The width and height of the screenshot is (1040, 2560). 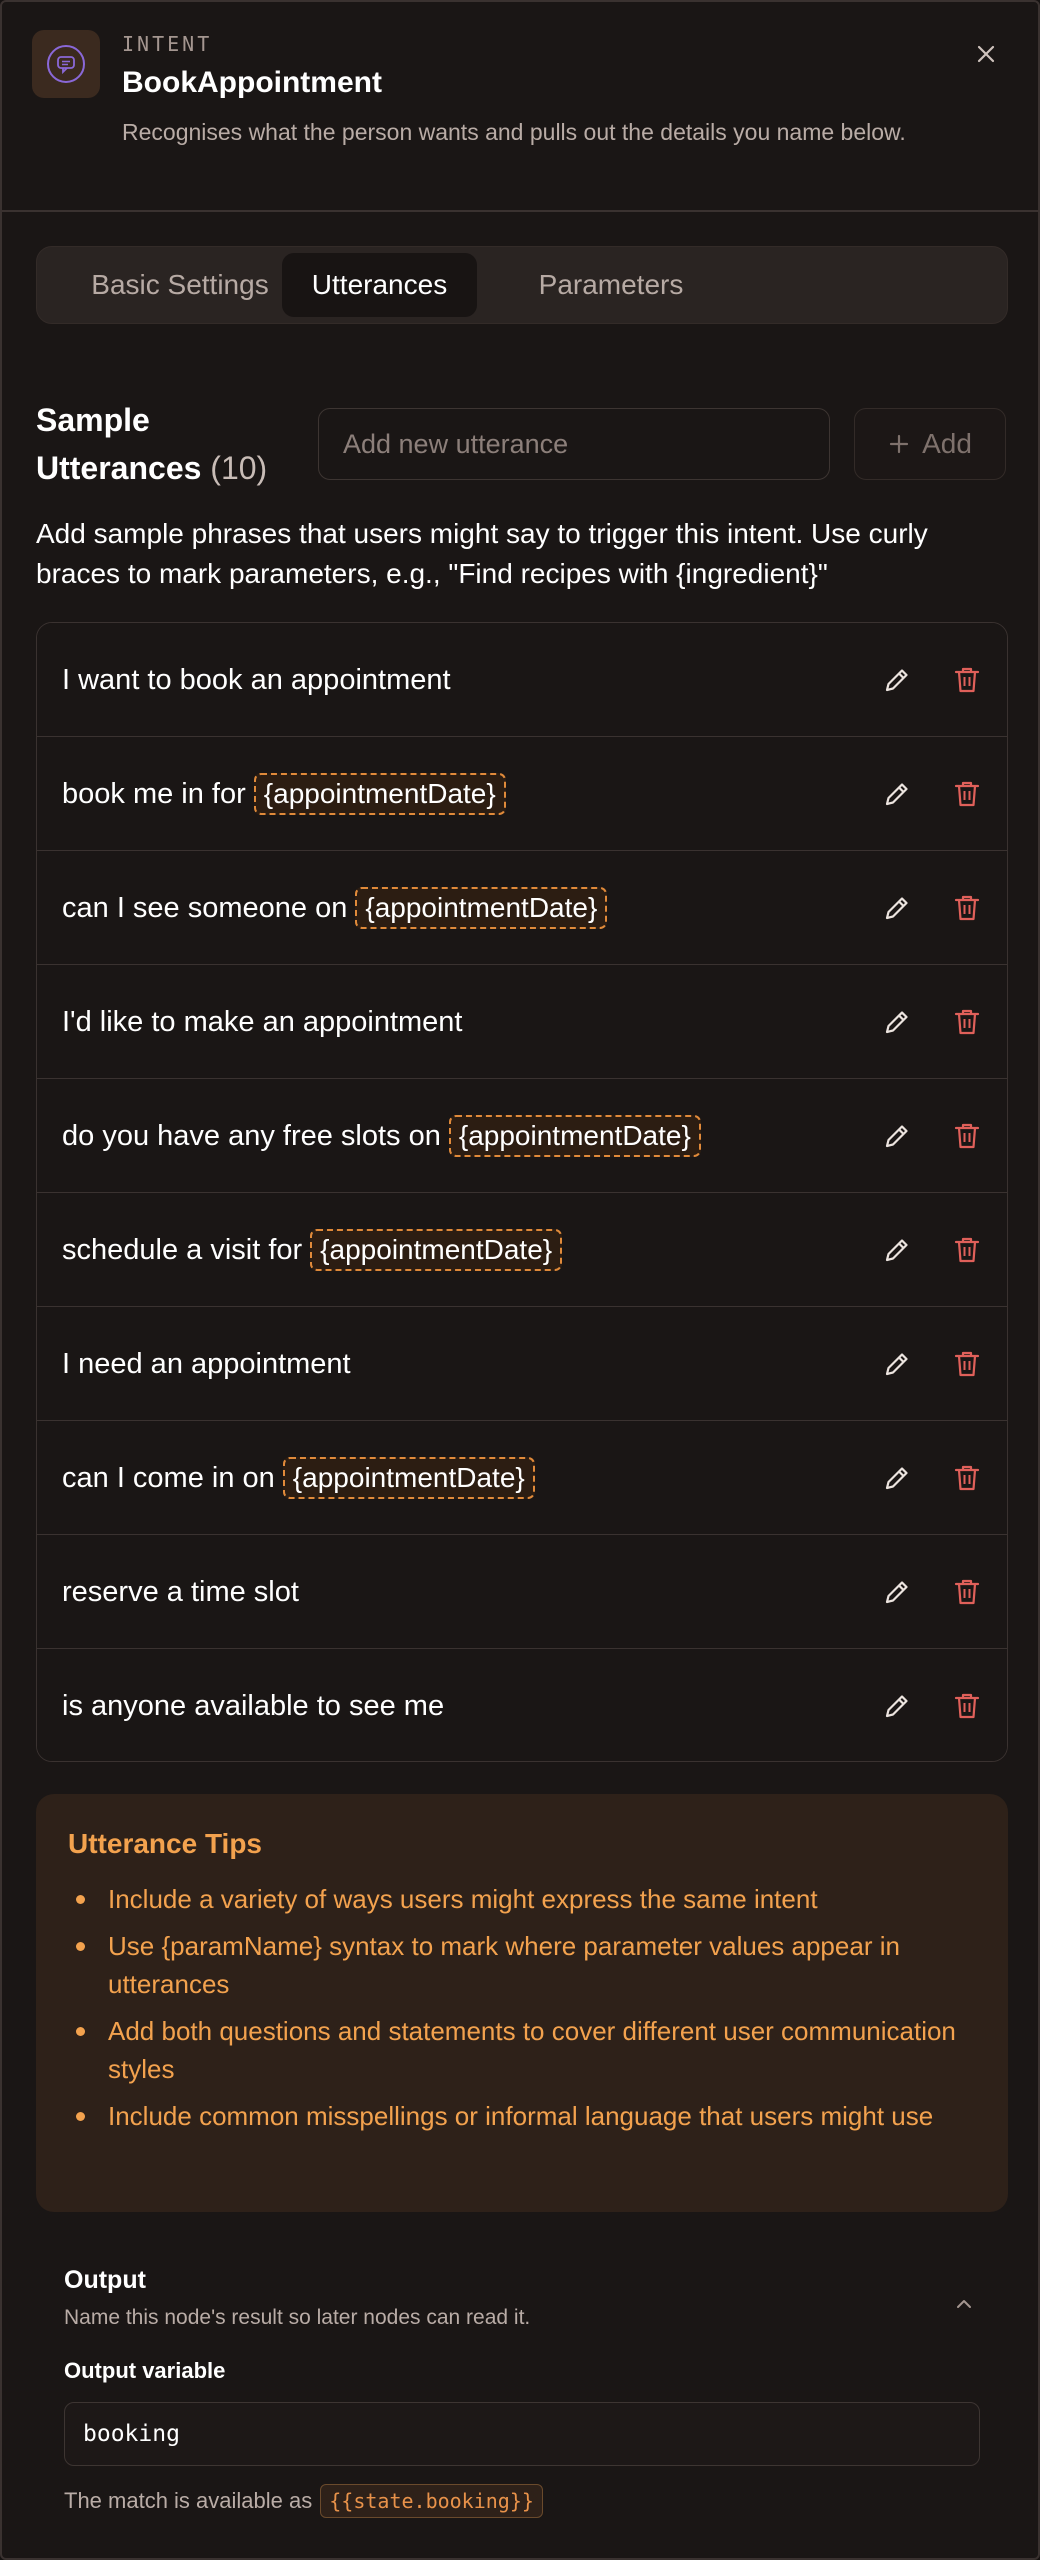 I want to click on utterance-content: I'd like to make an appointment, so click(x=262, y=1022).